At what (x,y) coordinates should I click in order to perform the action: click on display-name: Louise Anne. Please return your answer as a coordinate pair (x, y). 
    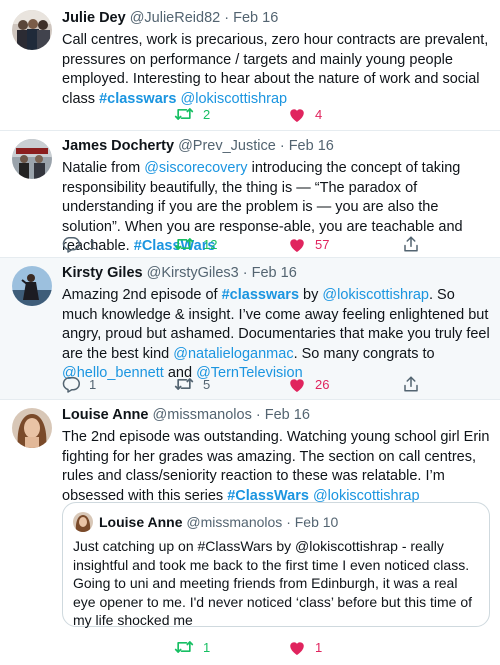
    Looking at the image, I should click on (105, 415).